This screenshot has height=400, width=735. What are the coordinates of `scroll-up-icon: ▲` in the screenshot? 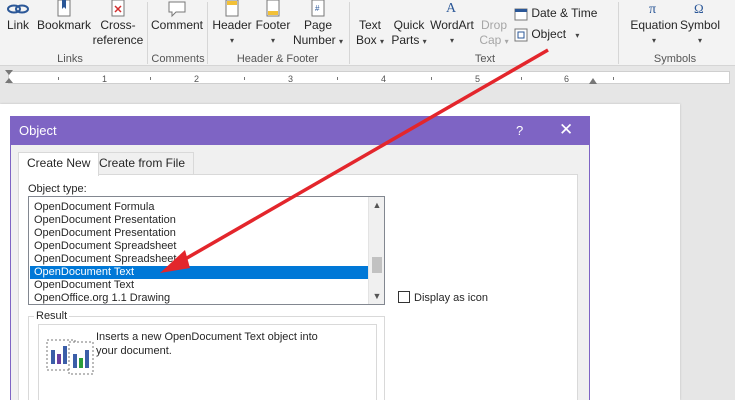 It's located at (376, 205).